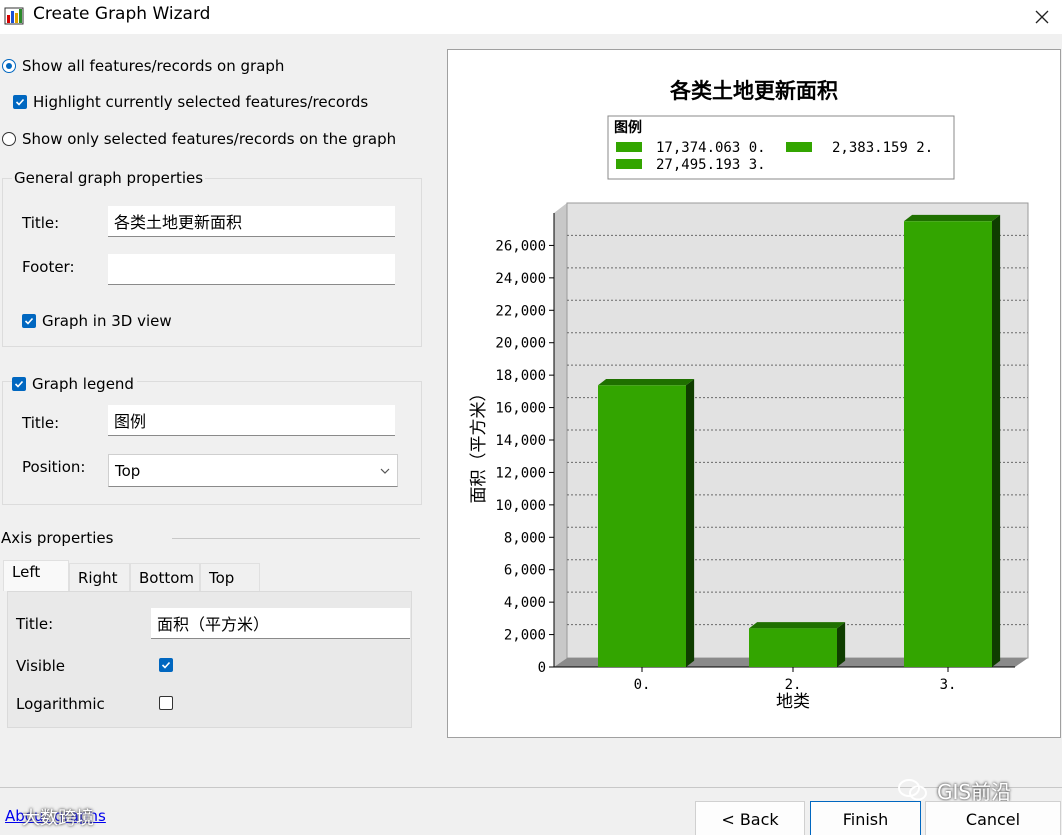  Describe the element at coordinates (882, 148) in the screenshot. I see `legend-entry: 2,383.159 2.` at that location.